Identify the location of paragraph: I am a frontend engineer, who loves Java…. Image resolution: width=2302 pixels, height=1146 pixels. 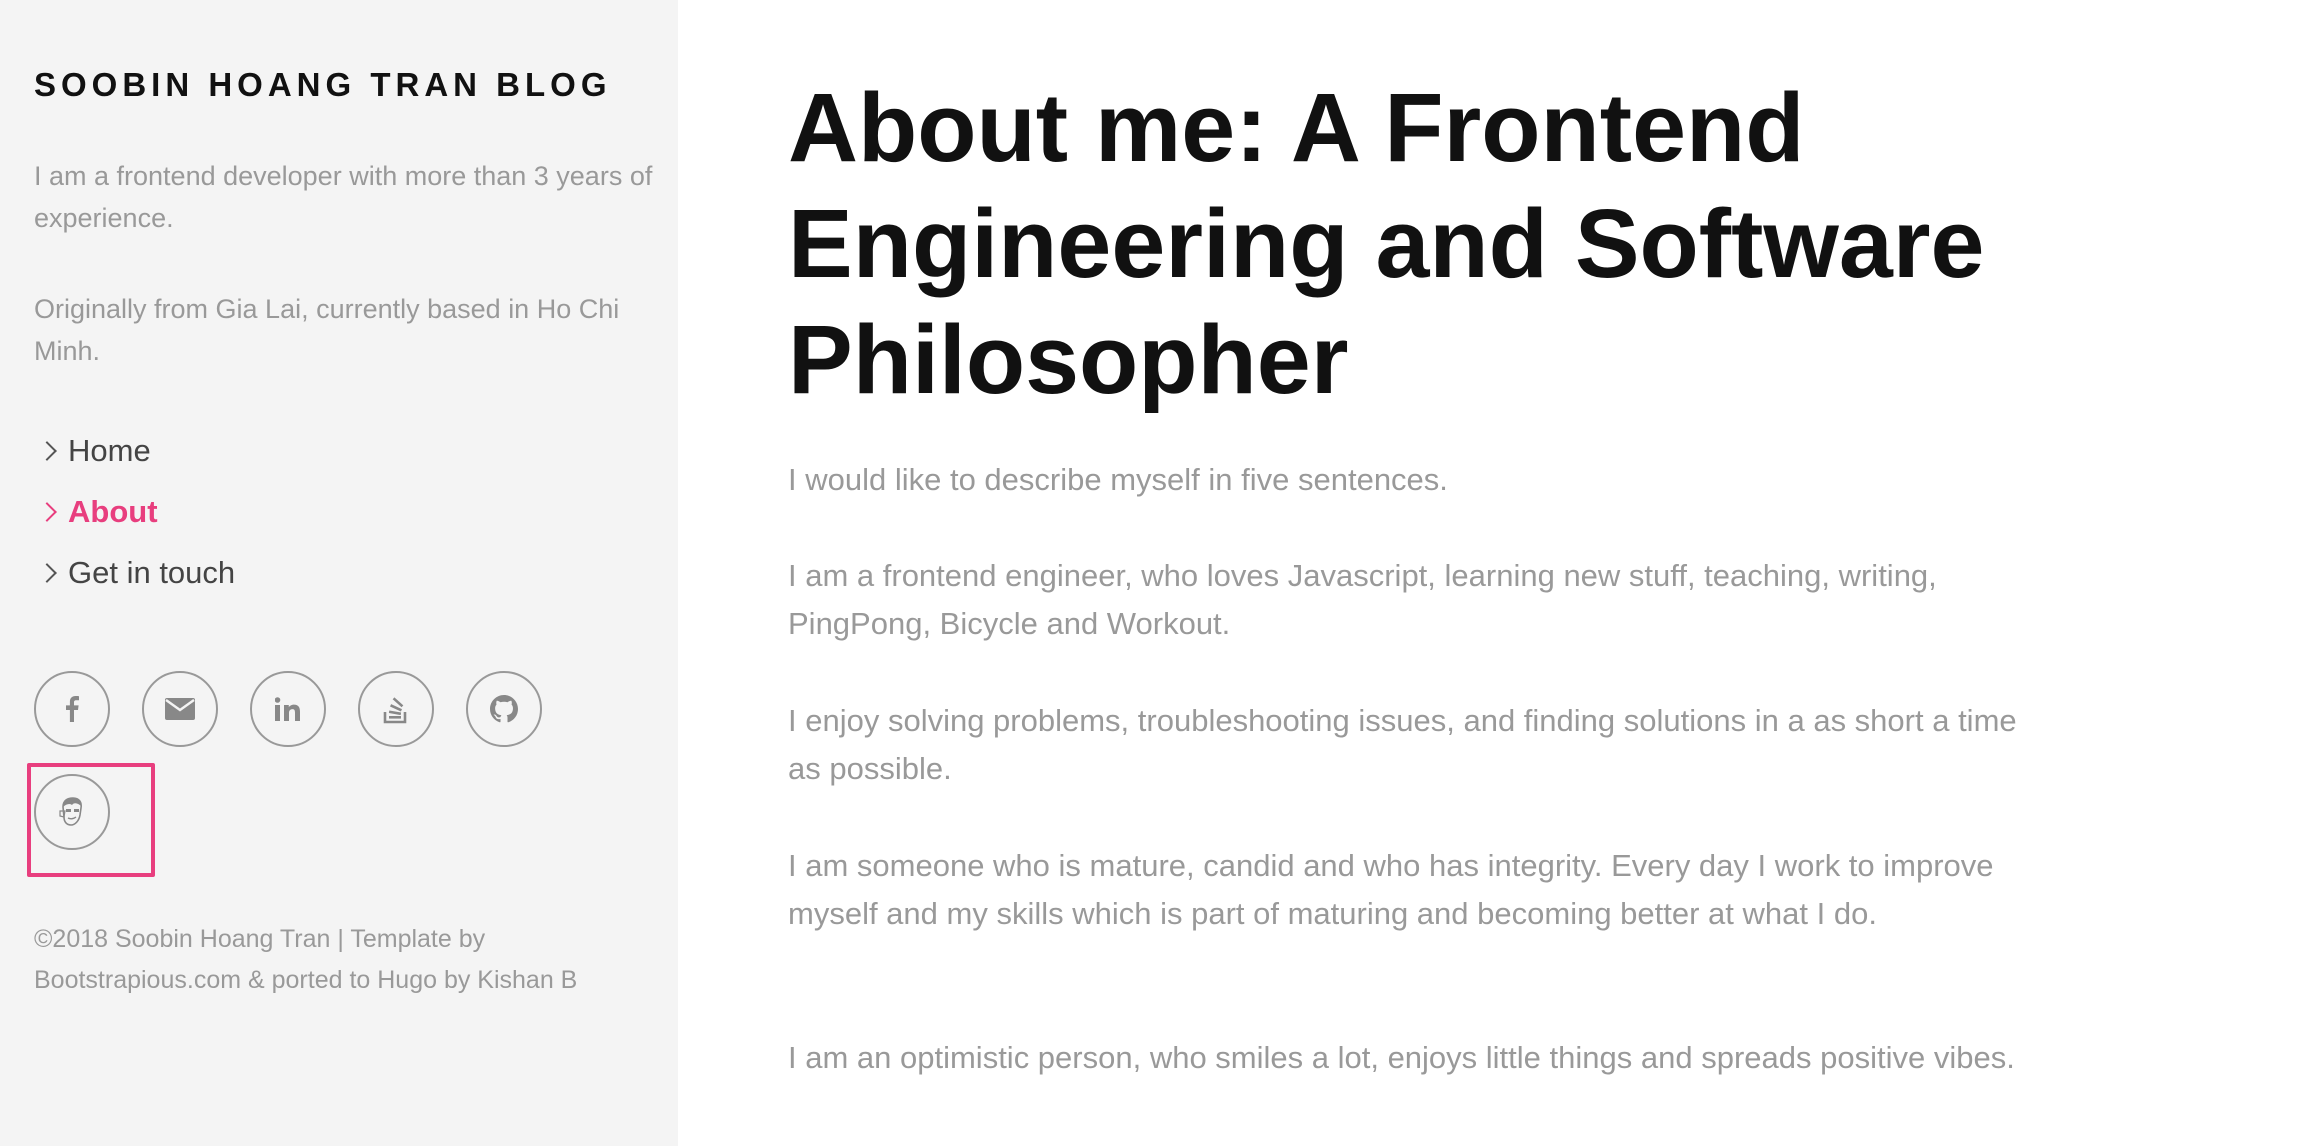
(1362, 599).